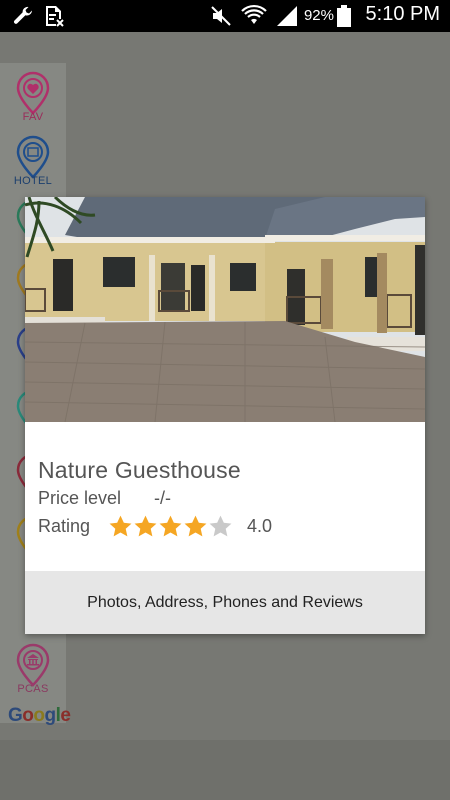 The height and width of the screenshot is (800, 450). What do you see at coordinates (254, 16) in the screenshot?
I see `wifi-icon` at bounding box center [254, 16].